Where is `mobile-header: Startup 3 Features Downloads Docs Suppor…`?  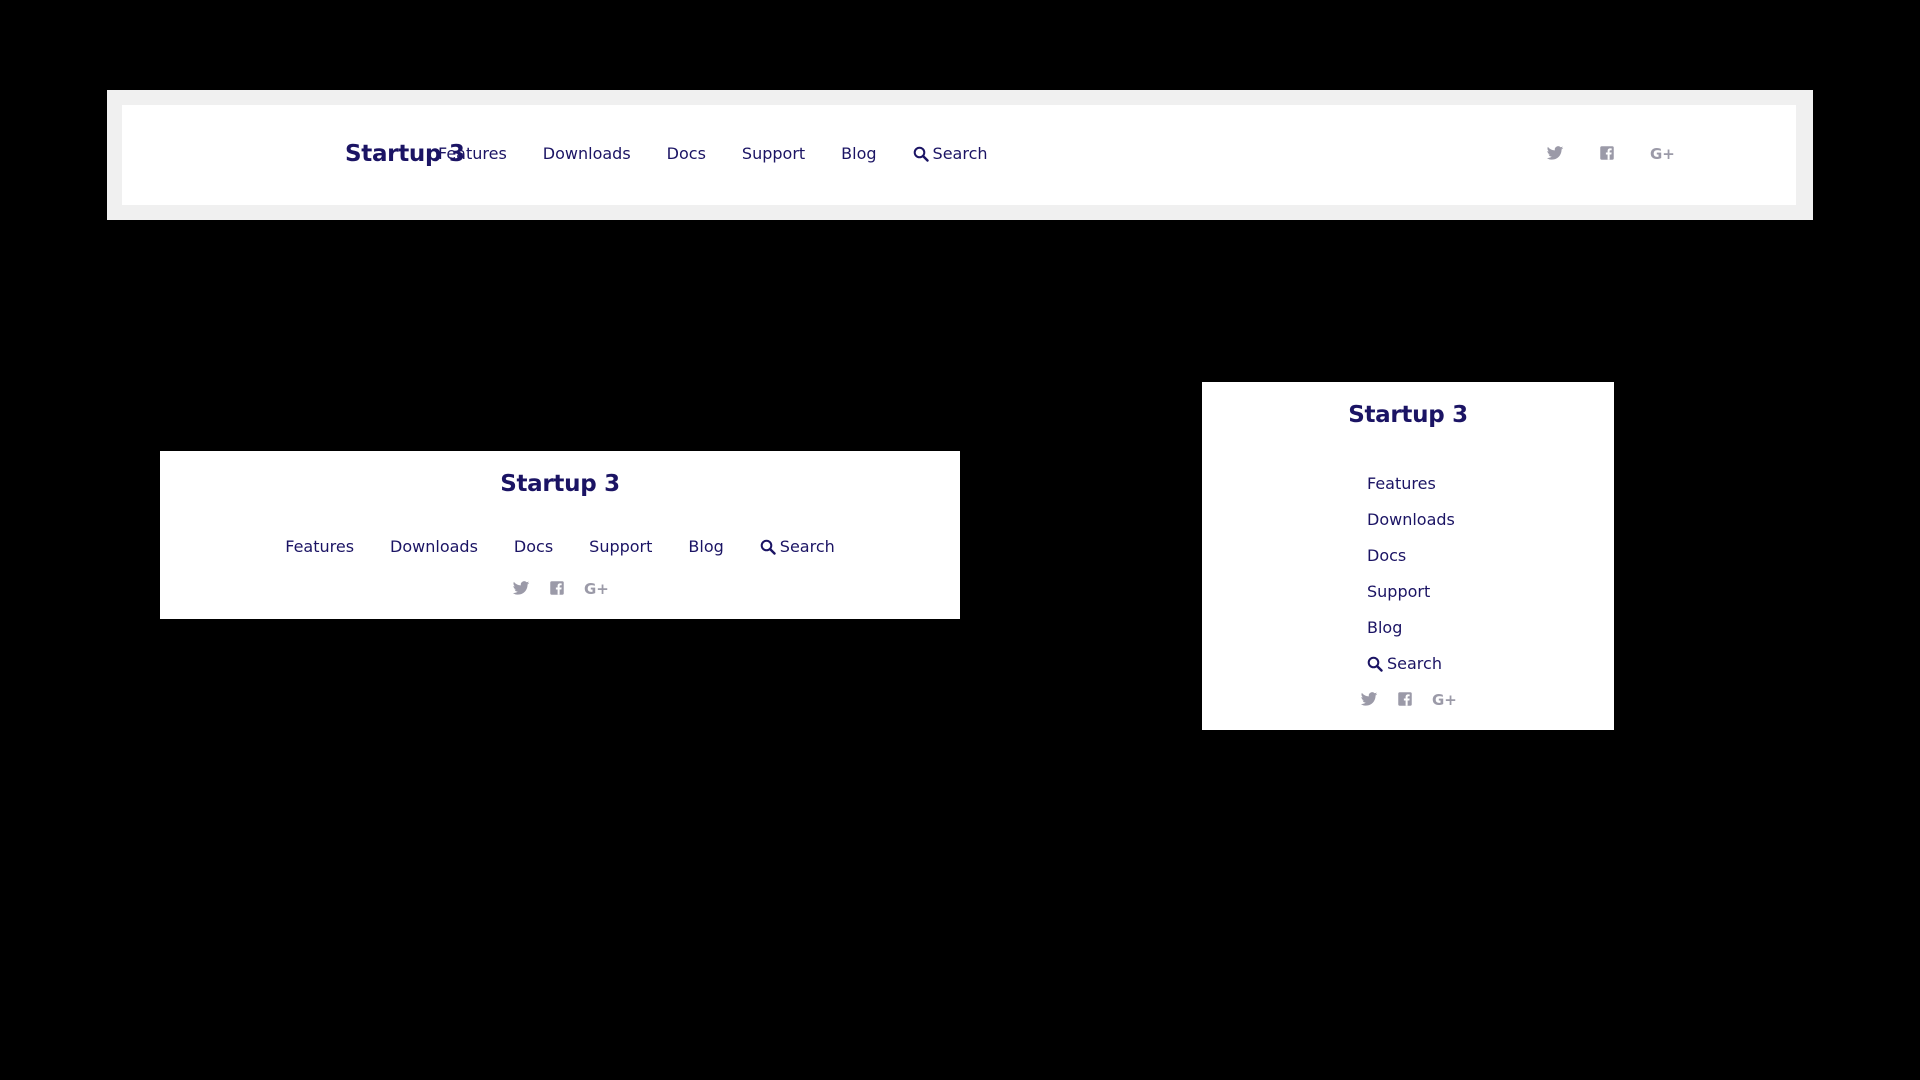 mobile-header: Startup 3 Features Downloads Docs Suppor… is located at coordinates (1408, 556).